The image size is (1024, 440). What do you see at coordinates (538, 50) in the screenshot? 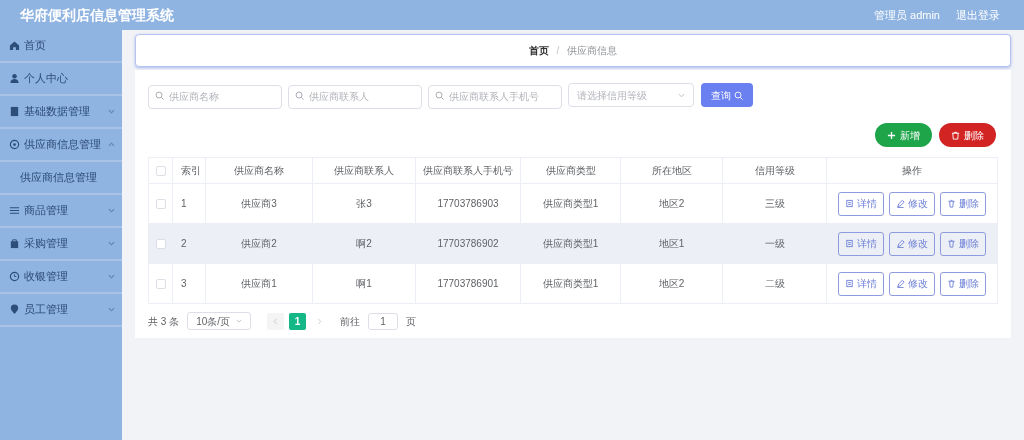
I see `breadcrumb-item: 首页` at bounding box center [538, 50].